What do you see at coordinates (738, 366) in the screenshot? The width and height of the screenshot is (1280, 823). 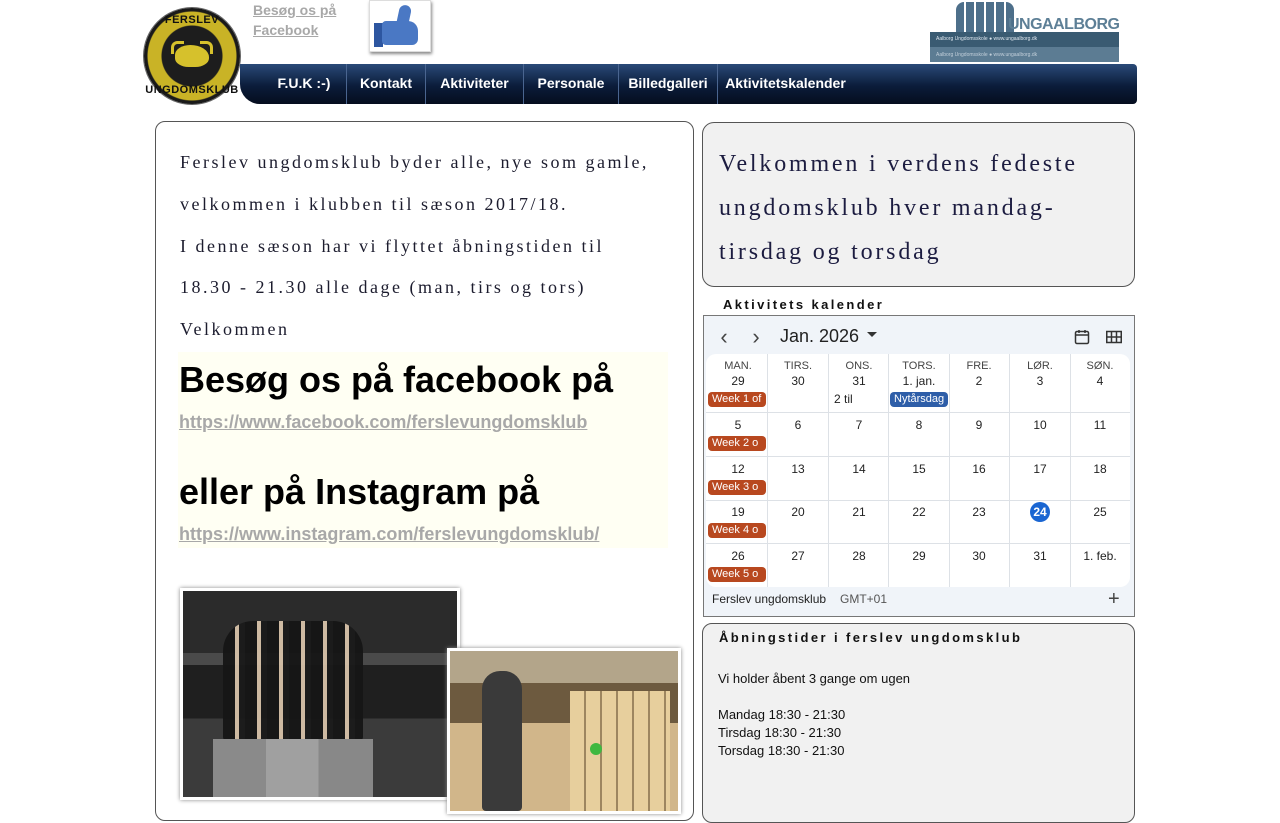 I see `weekday-mon: MAN.` at bounding box center [738, 366].